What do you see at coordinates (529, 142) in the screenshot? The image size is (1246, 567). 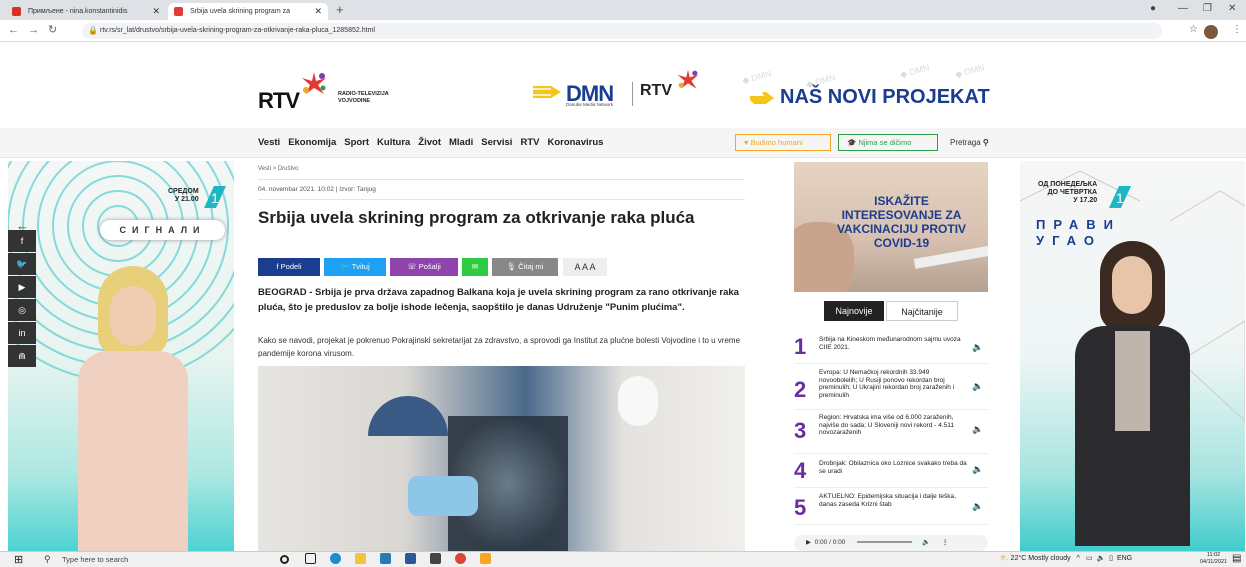 I see `nav-item-rtv: RTV` at bounding box center [529, 142].